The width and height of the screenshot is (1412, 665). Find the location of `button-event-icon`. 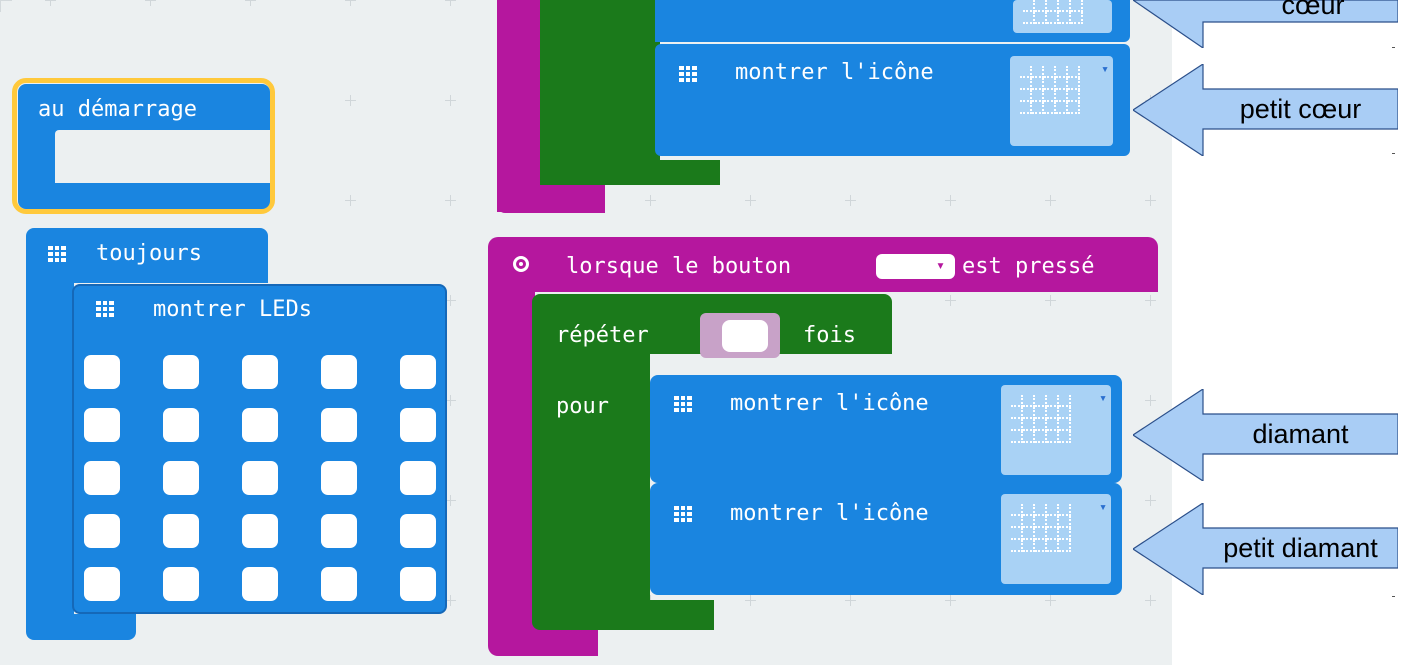

button-event-icon is located at coordinates (521, 264).